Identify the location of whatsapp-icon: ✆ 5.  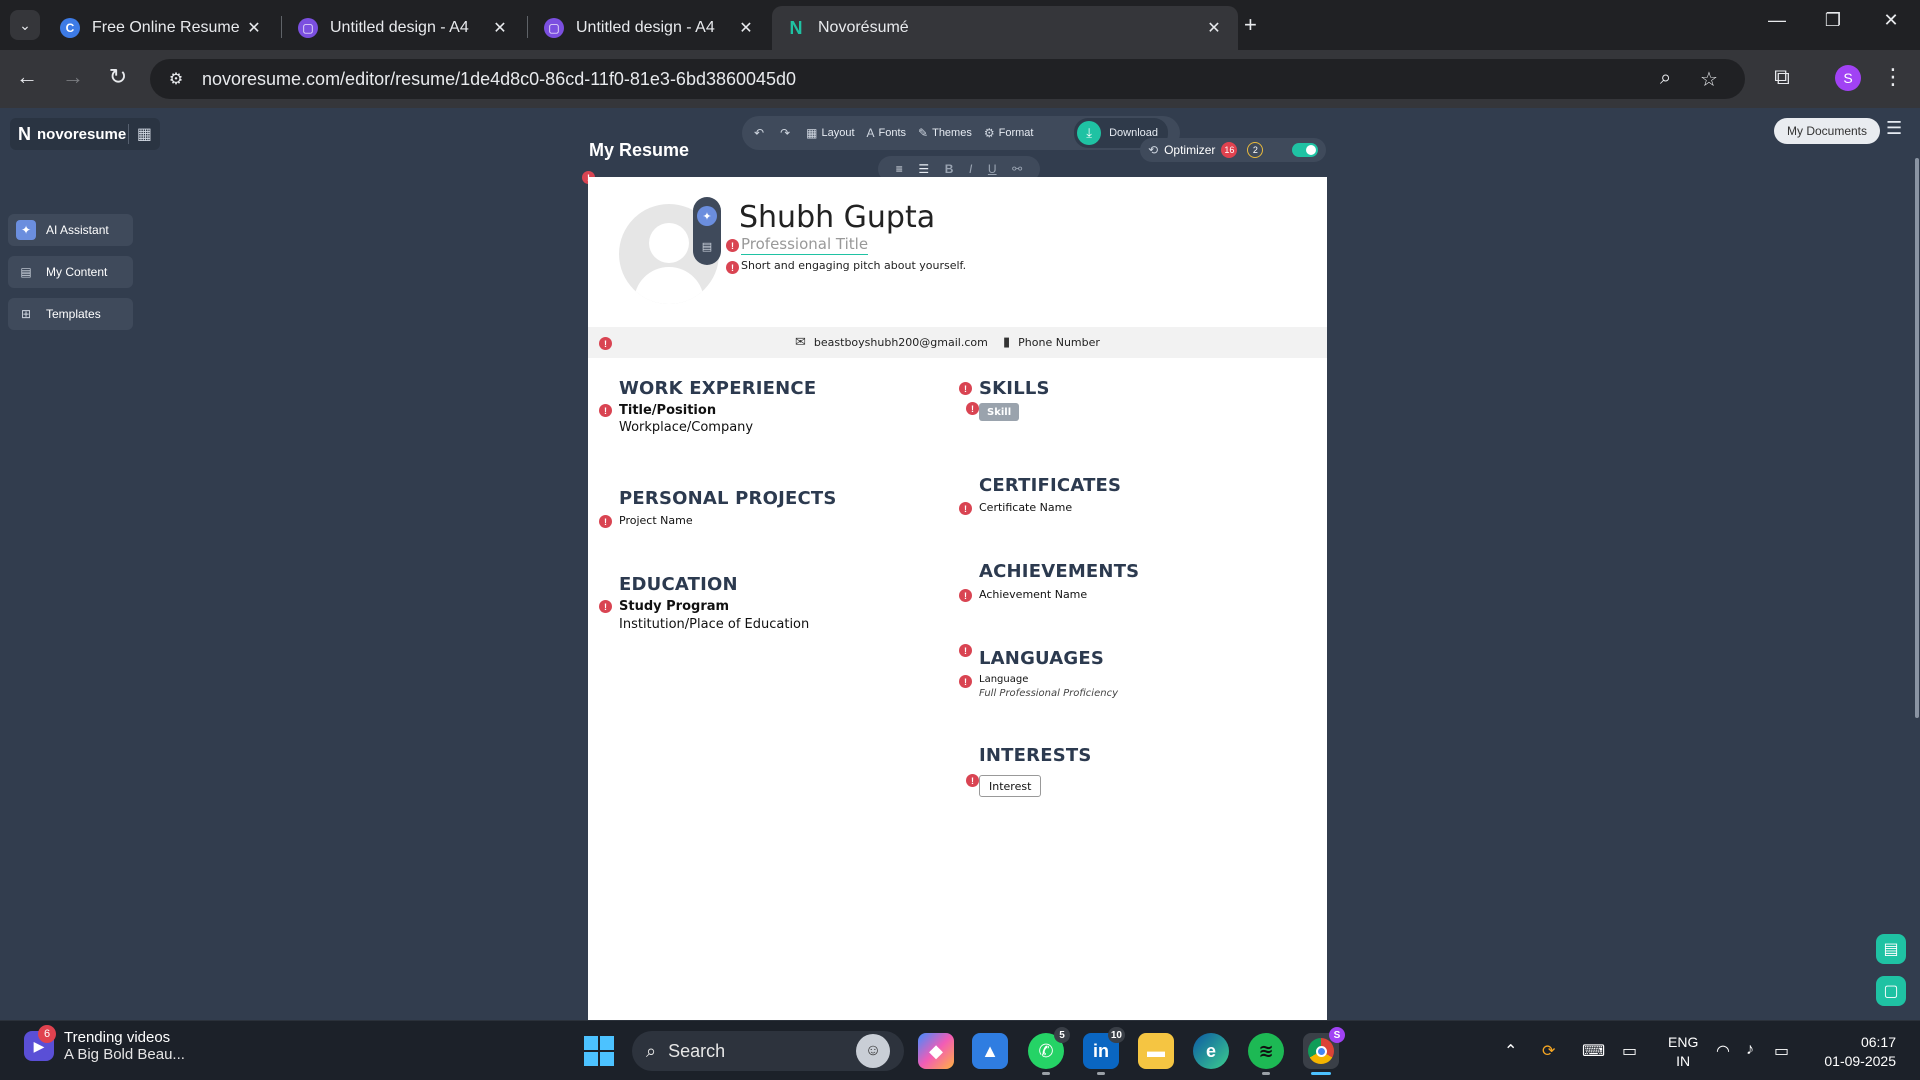
(1049, 1051).